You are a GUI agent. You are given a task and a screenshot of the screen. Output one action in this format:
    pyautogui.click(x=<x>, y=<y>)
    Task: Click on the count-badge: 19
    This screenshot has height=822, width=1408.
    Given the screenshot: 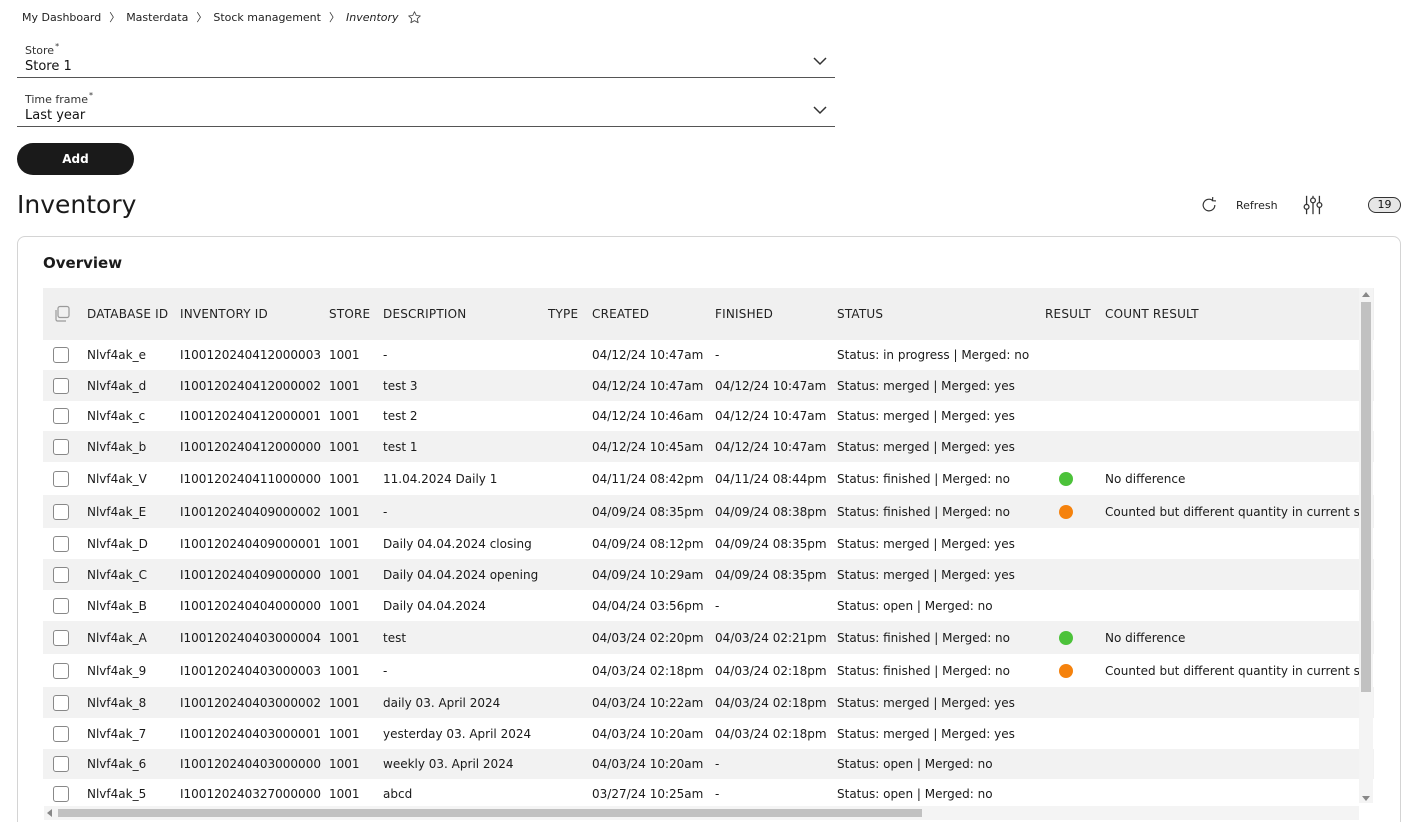 What is the action you would take?
    pyautogui.click(x=1384, y=205)
    